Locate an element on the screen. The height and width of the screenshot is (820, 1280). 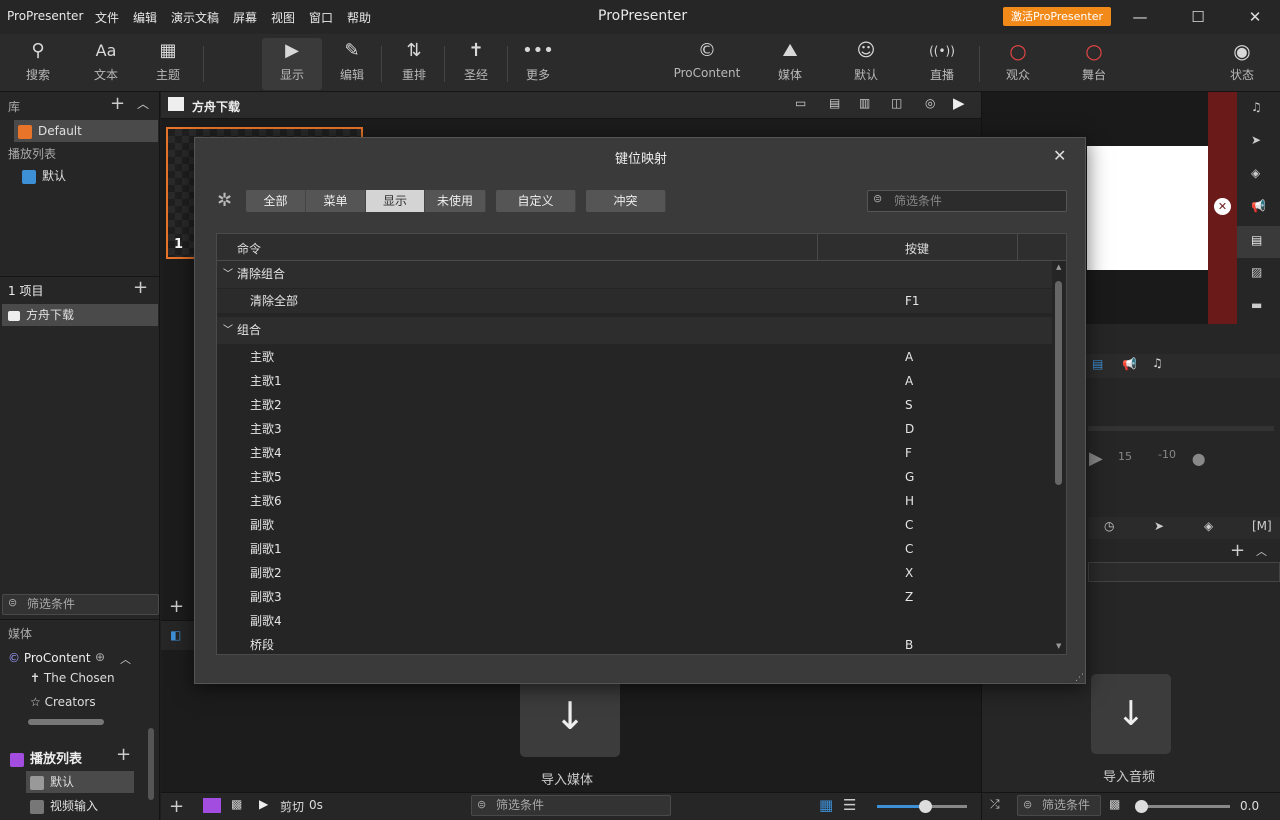
split-icon: ◫ is located at coordinates (896, 103).